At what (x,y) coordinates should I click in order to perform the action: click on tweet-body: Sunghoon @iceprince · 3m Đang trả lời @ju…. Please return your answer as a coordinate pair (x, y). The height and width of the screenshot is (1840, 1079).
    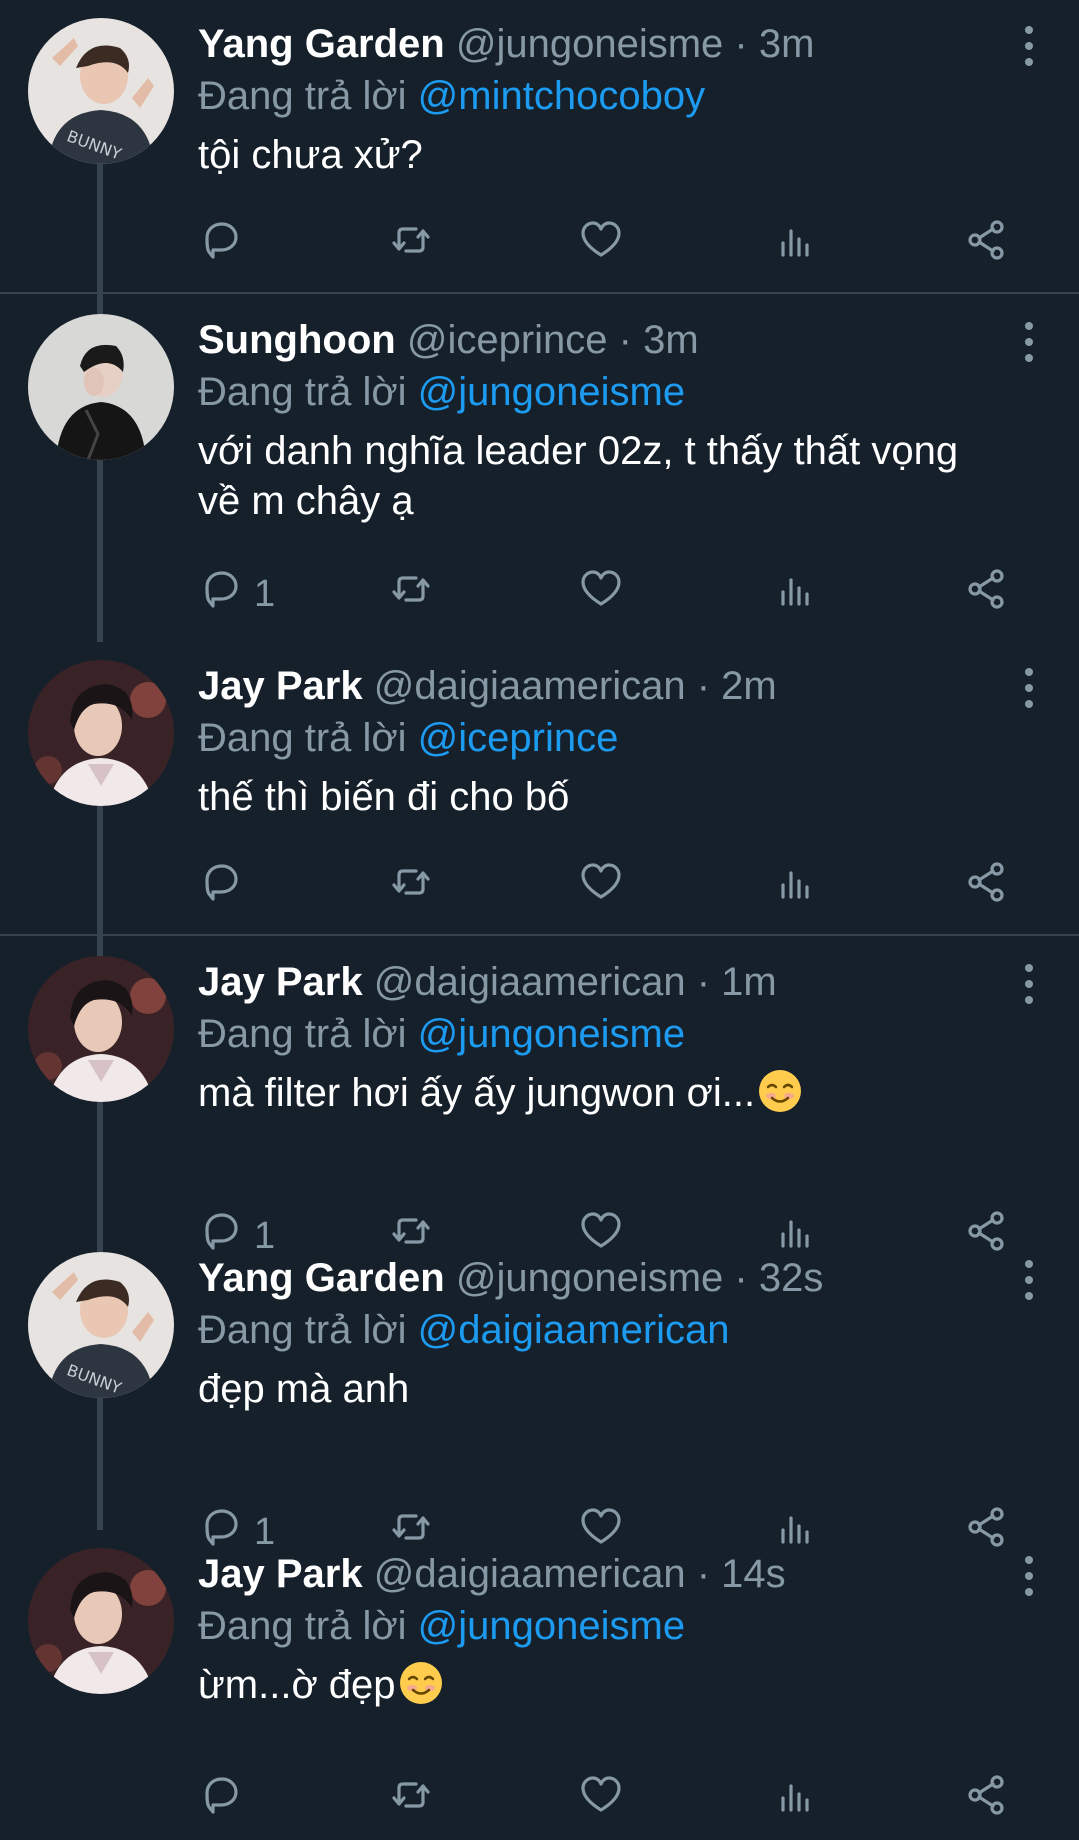
    Looking at the image, I should click on (583, 420).